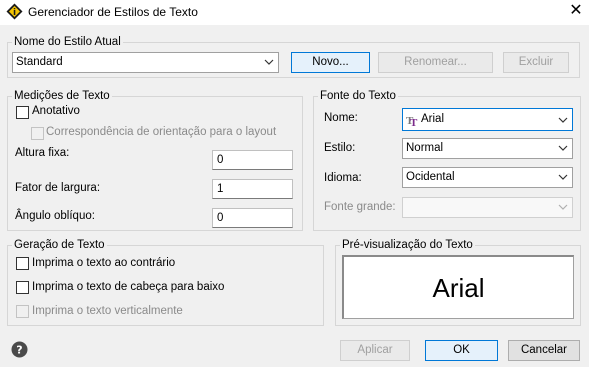  I want to click on vertical-label: Imprima o texto verticalmente, so click(107, 311).